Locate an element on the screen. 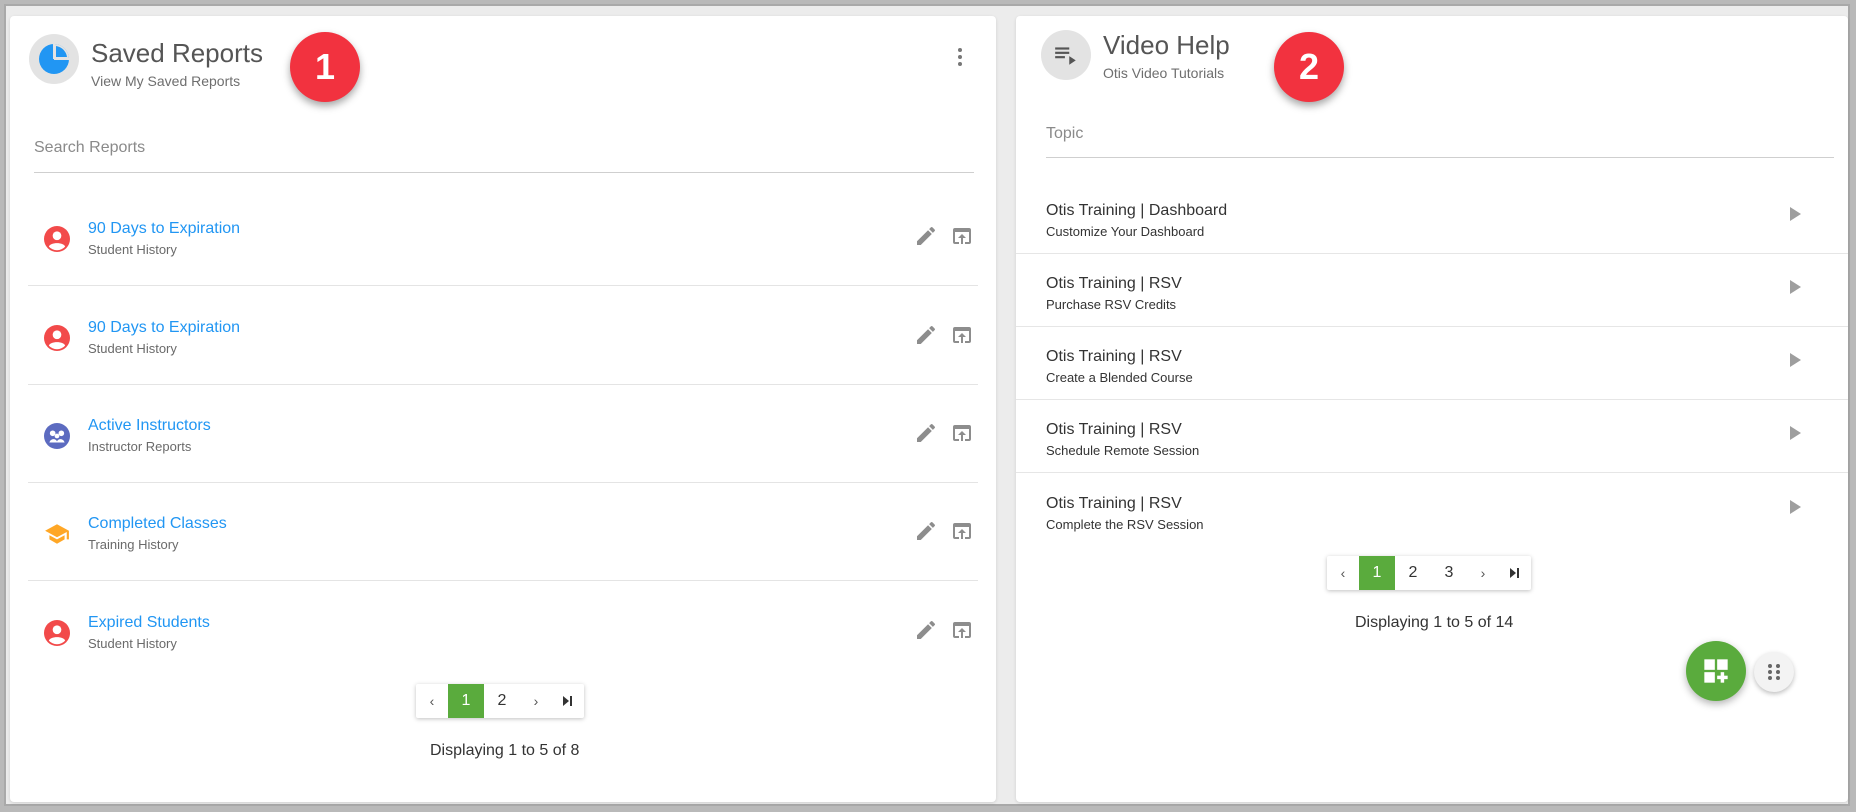  video-subtitle: Schedule Remote Session is located at coordinates (1123, 450).